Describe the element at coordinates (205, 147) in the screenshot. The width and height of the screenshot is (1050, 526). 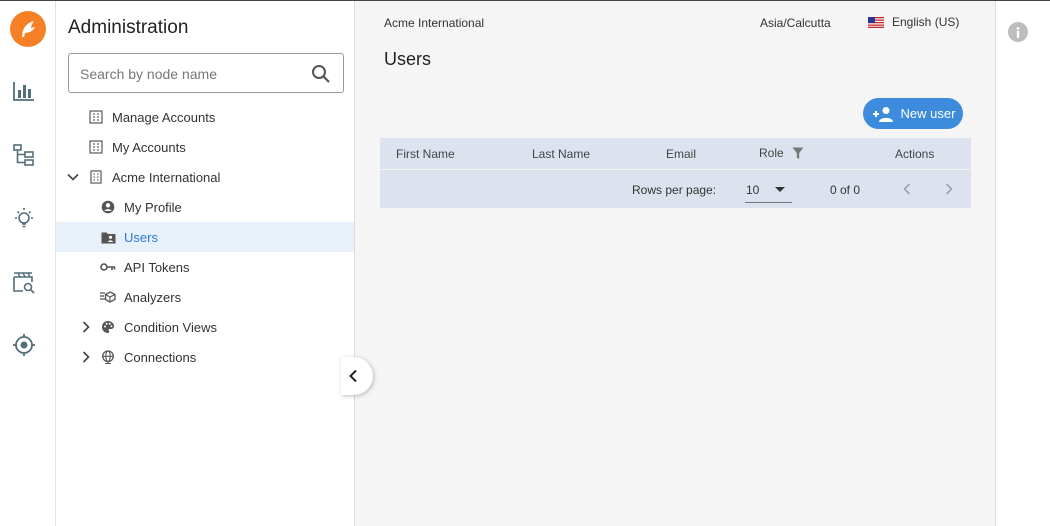
I see `tree-item-my-accounts: My Accounts` at that location.